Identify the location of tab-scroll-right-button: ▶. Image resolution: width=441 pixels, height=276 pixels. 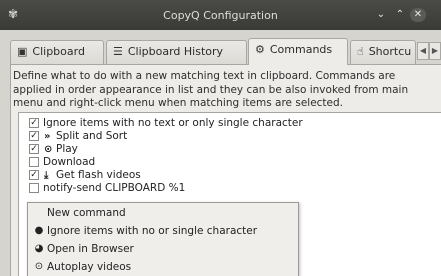
(435, 51).